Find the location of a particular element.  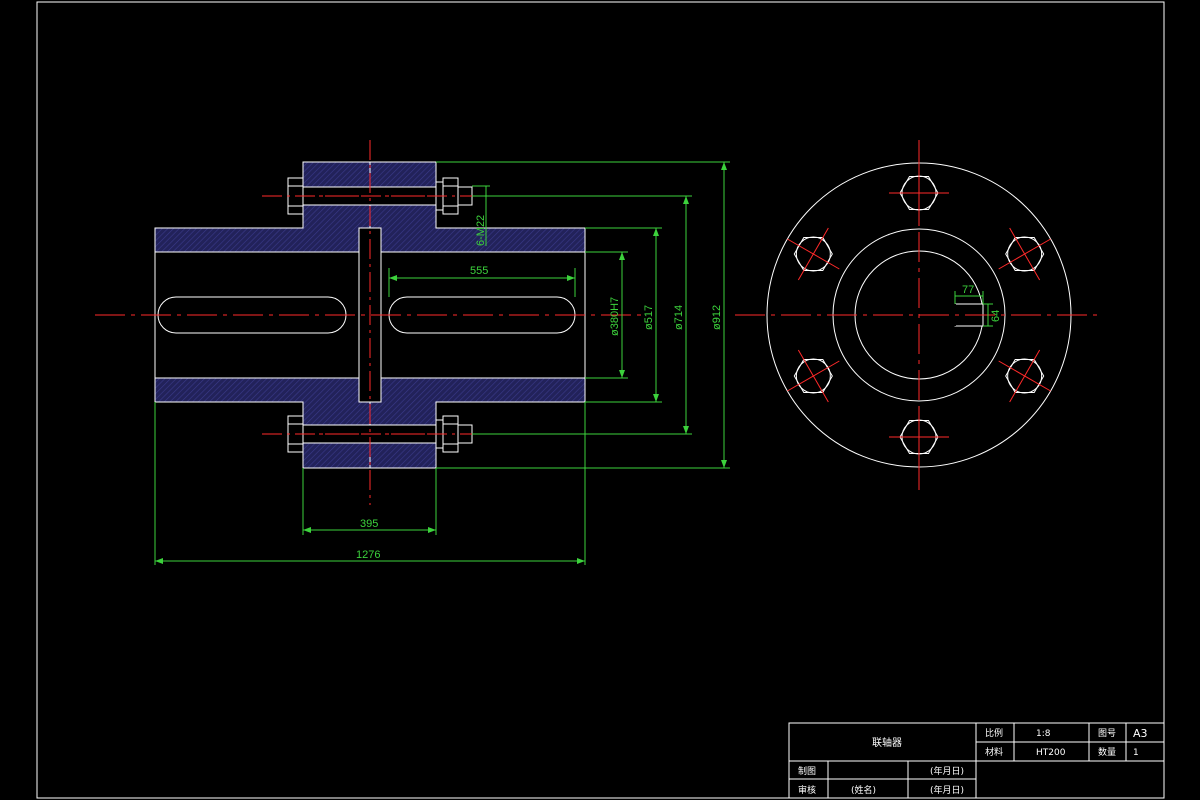

dim-keyway-depth: 64 is located at coordinates (996, 316).